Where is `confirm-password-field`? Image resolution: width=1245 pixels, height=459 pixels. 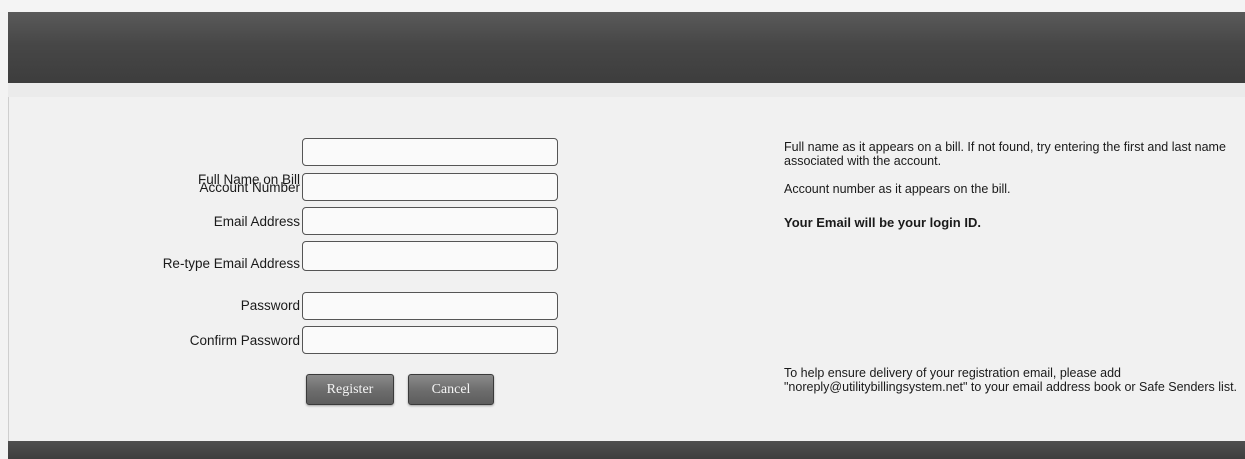 confirm-password-field is located at coordinates (430, 340).